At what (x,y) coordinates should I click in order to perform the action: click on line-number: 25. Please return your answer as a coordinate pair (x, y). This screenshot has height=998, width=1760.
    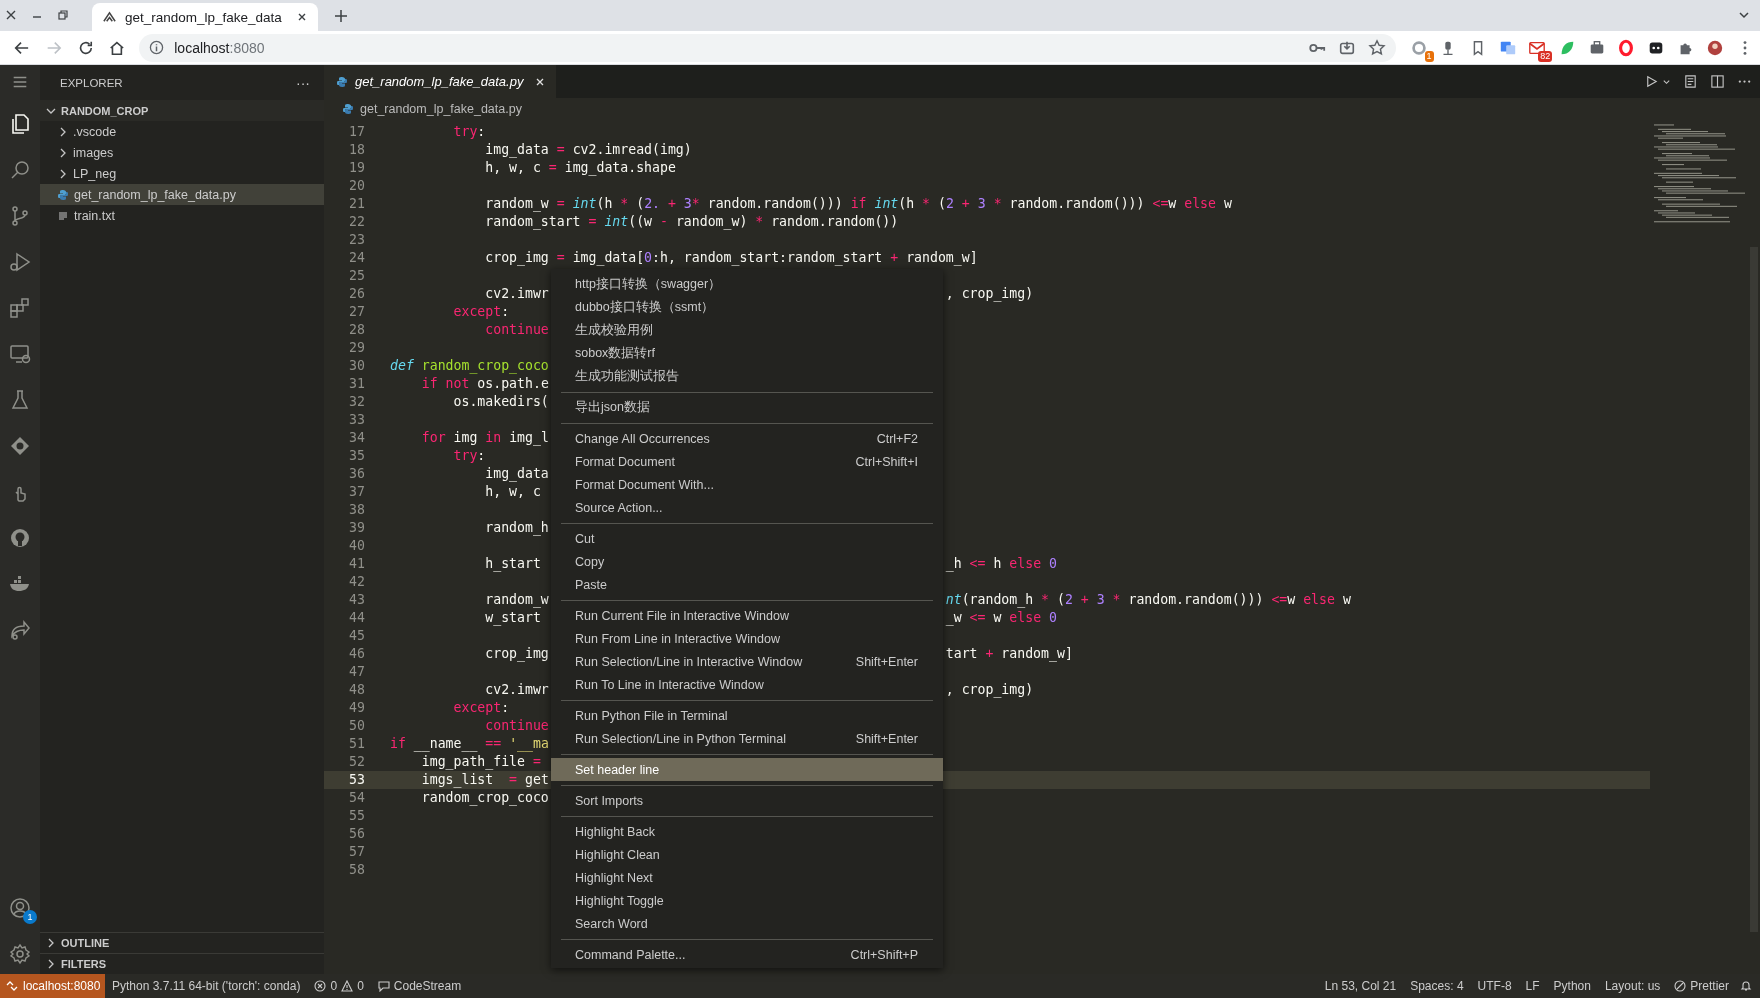
    Looking at the image, I should click on (356, 276).